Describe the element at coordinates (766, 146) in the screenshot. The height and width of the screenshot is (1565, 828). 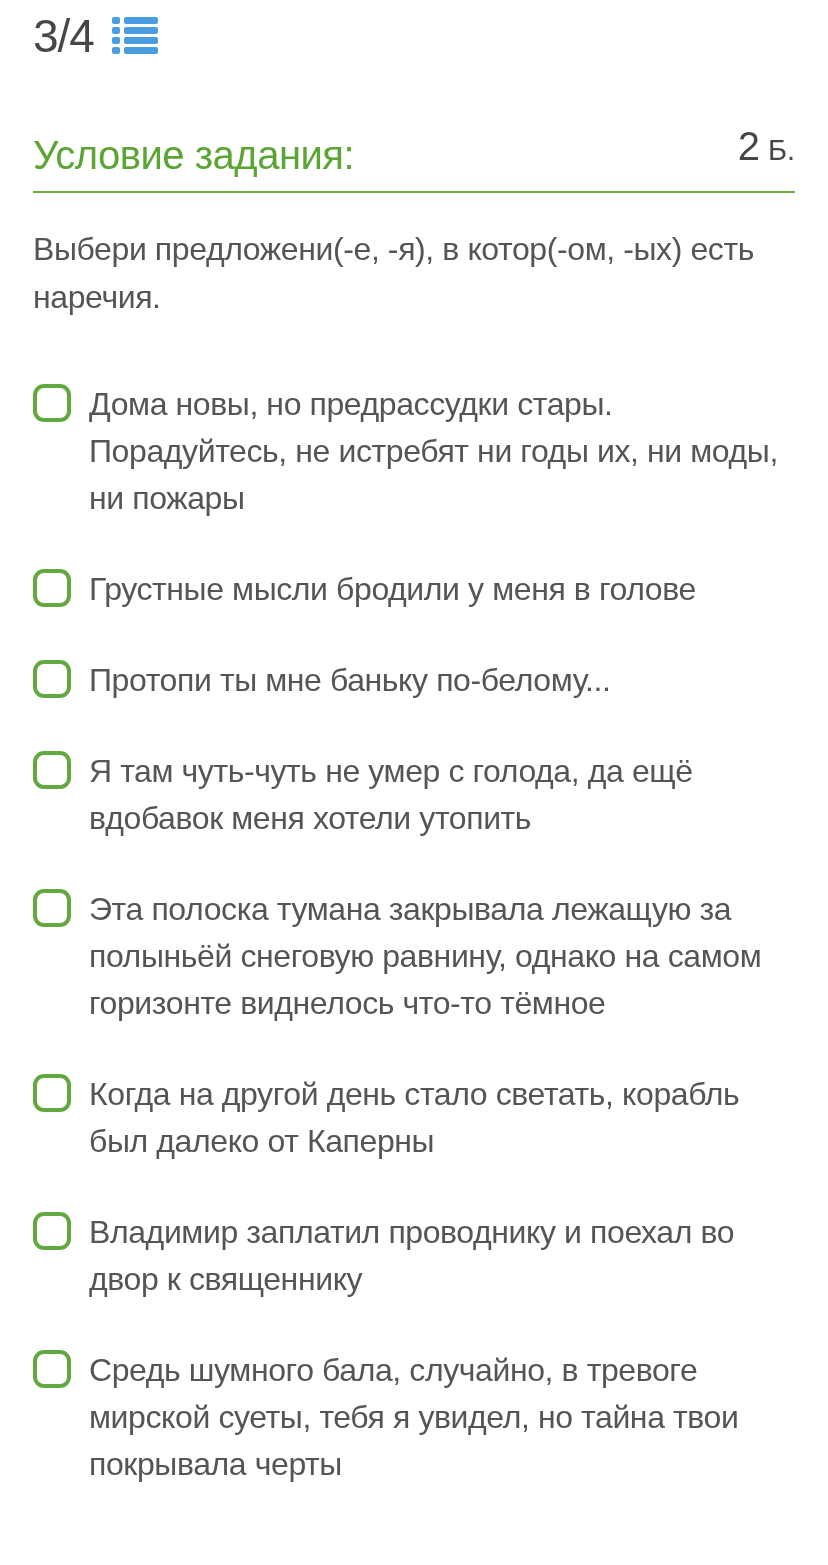
I see `points-label: 2 Б.` at that location.